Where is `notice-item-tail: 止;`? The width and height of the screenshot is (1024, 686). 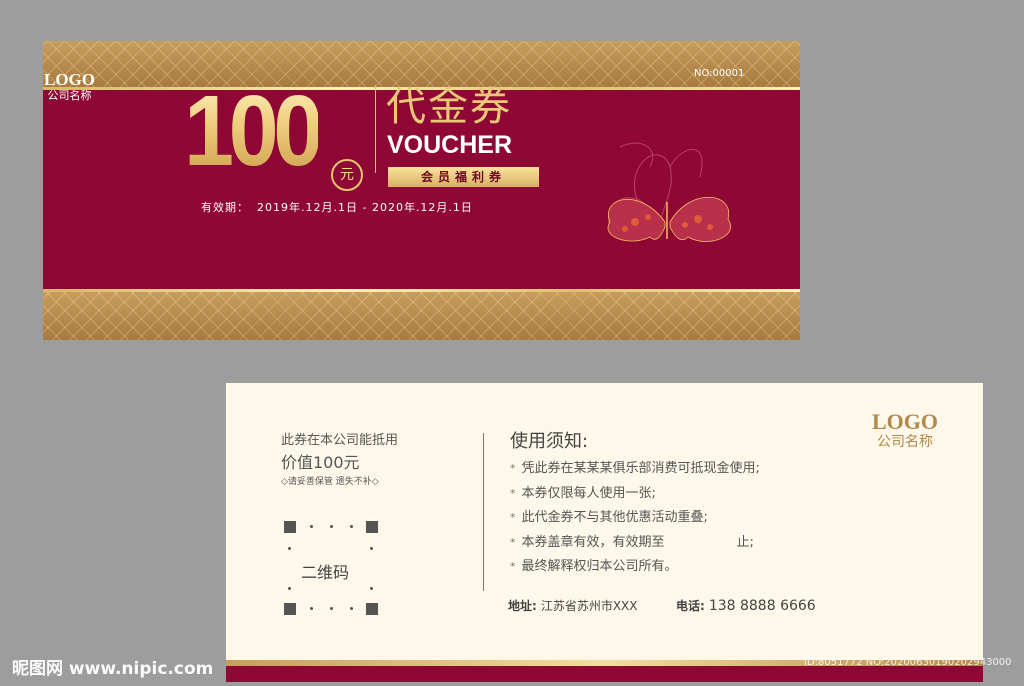
notice-item-tail: 止; is located at coordinates (745, 542).